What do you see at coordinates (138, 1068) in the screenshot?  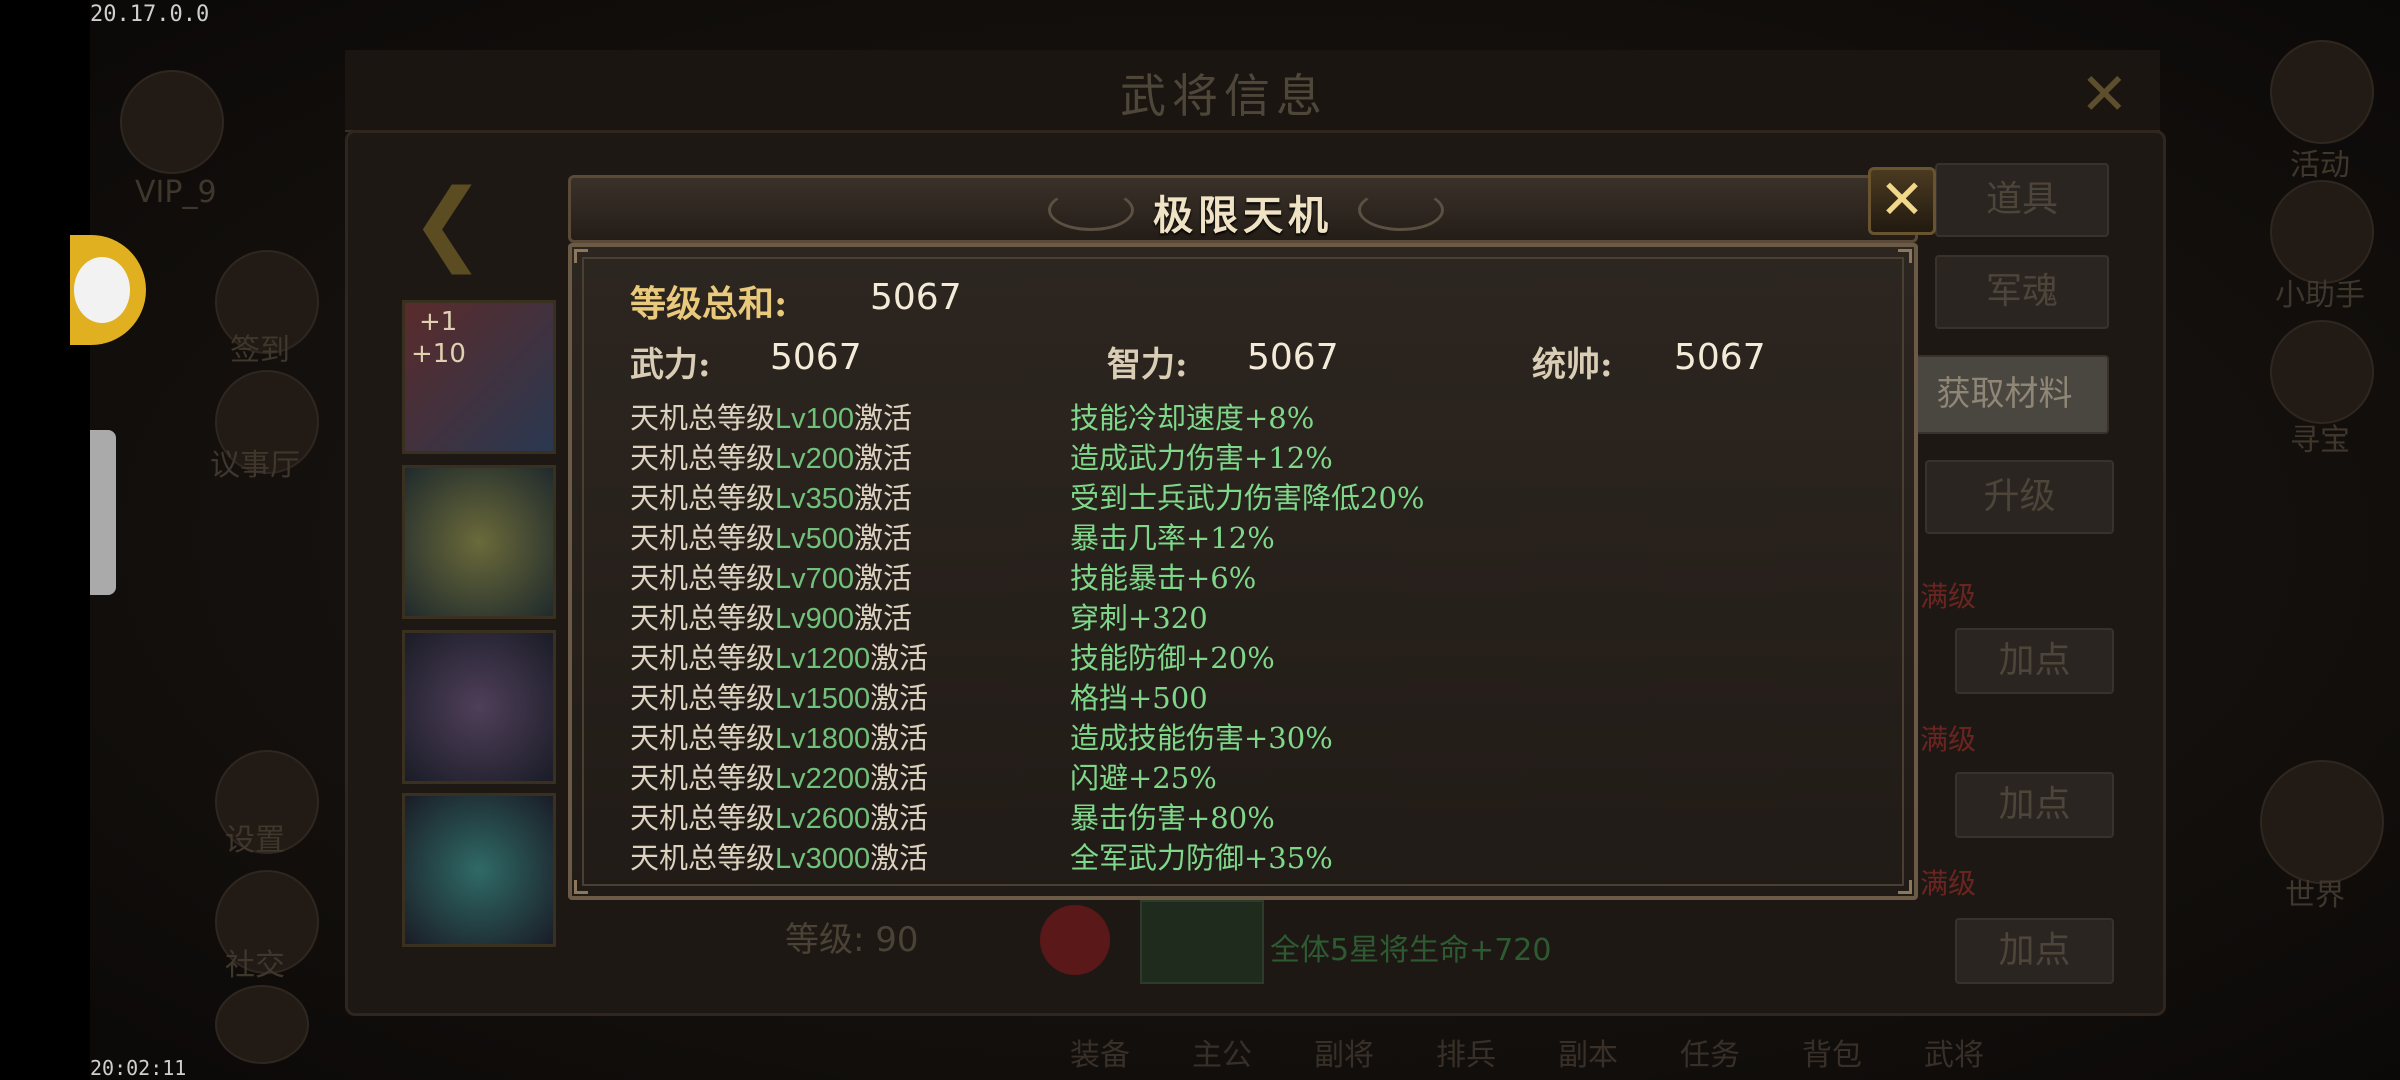 I see `clock-text: 20:02:11` at bounding box center [138, 1068].